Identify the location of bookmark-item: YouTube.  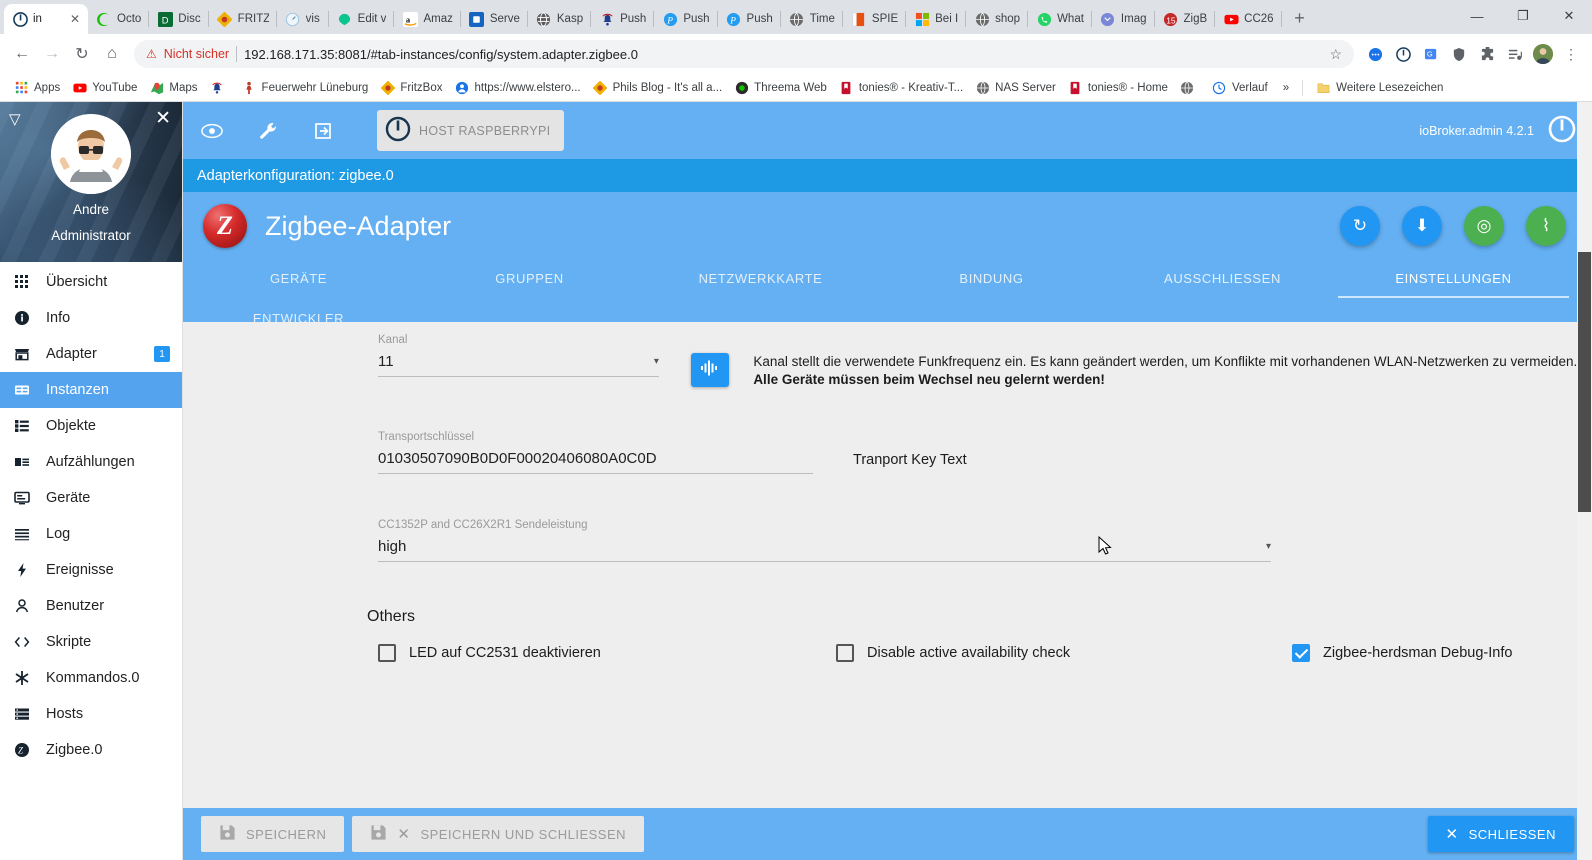
(104, 87).